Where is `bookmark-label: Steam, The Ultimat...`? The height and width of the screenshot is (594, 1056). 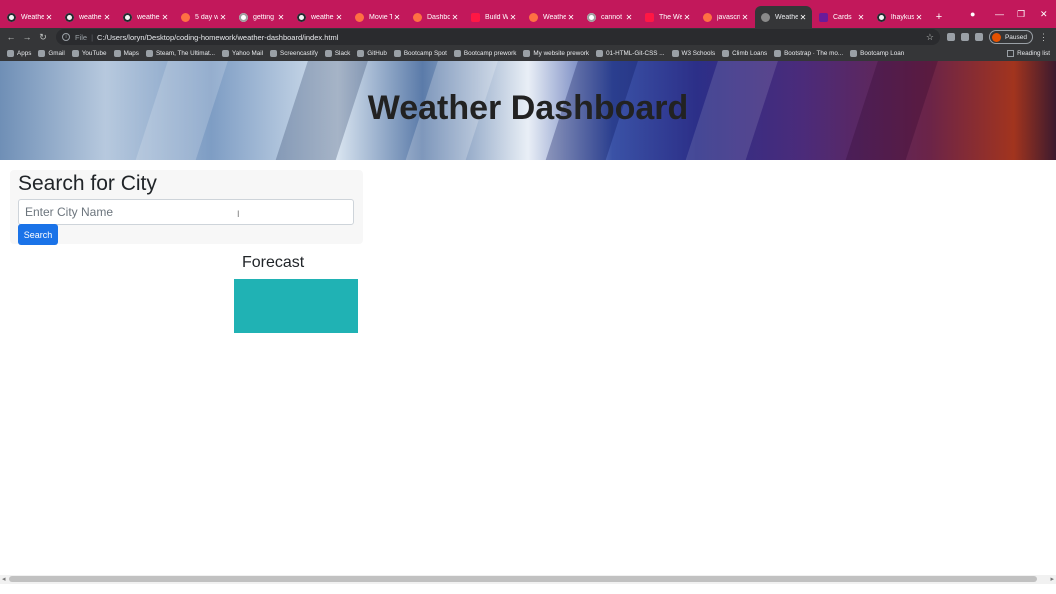
bookmark-label: Steam, The Ultimat... is located at coordinates (185, 53).